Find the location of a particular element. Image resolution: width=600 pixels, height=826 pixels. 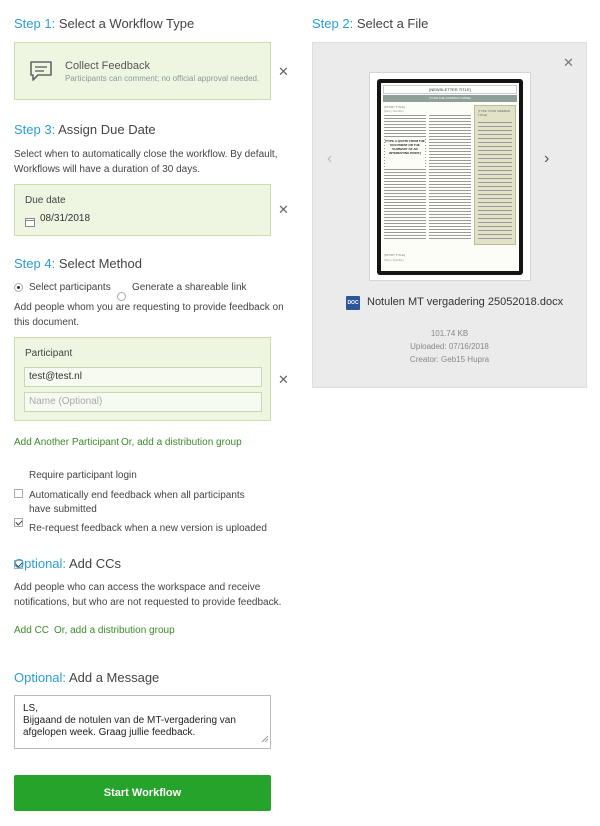

due-date-panel: Due date 08/31/2018 is located at coordinates (142, 210).